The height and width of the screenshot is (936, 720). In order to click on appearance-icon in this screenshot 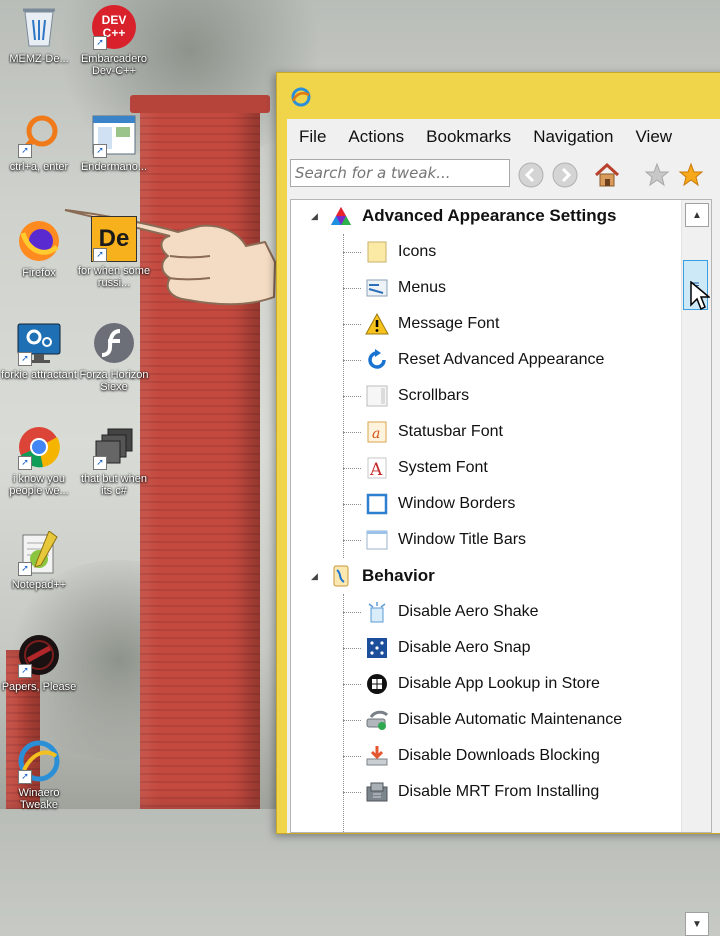, I will do `click(341, 216)`.